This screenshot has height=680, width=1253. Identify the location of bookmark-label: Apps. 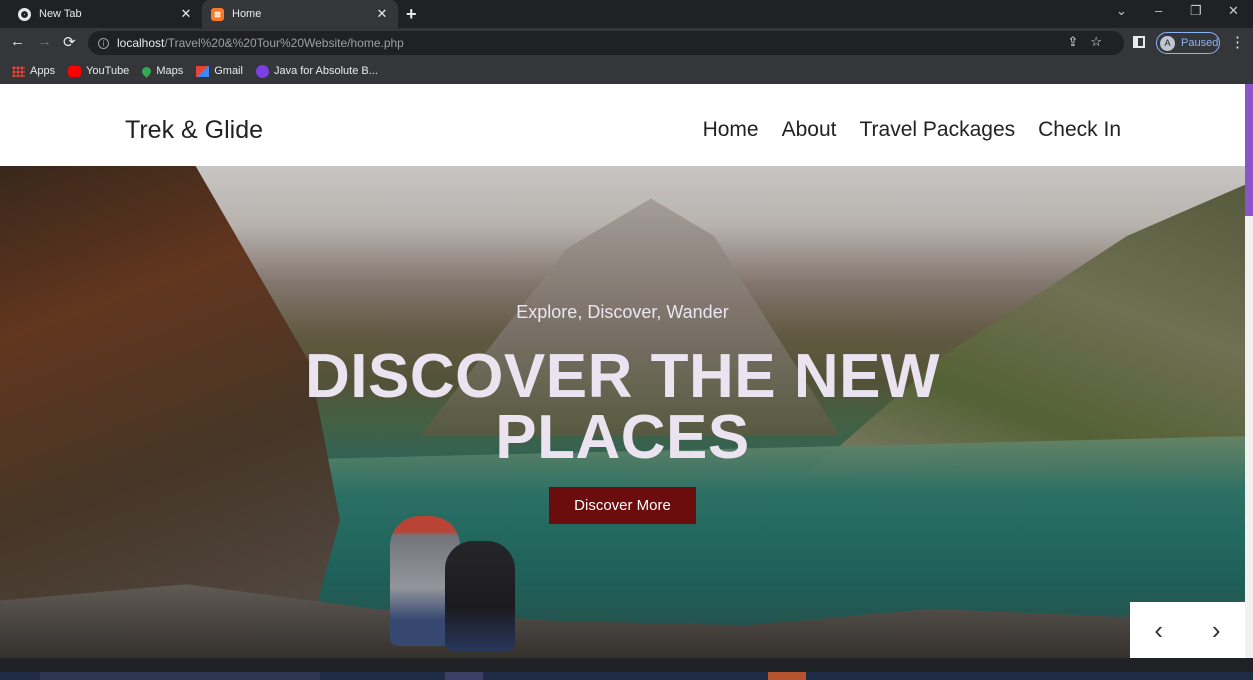
(43, 71).